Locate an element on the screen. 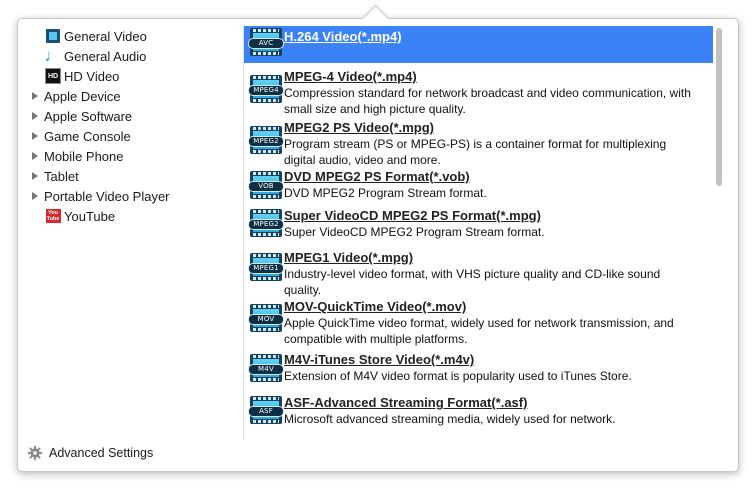  gear-icon is located at coordinates (35, 453).